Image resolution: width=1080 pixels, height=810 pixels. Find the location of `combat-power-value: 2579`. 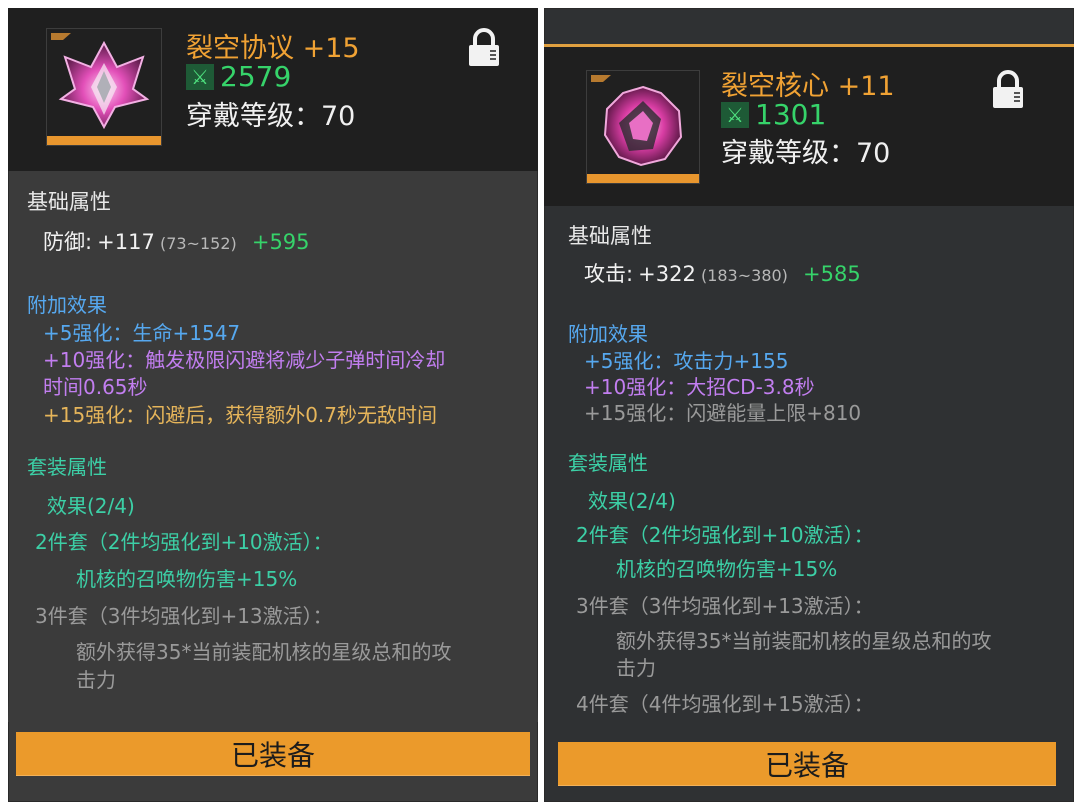

combat-power-value: 2579 is located at coordinates (256, 76).